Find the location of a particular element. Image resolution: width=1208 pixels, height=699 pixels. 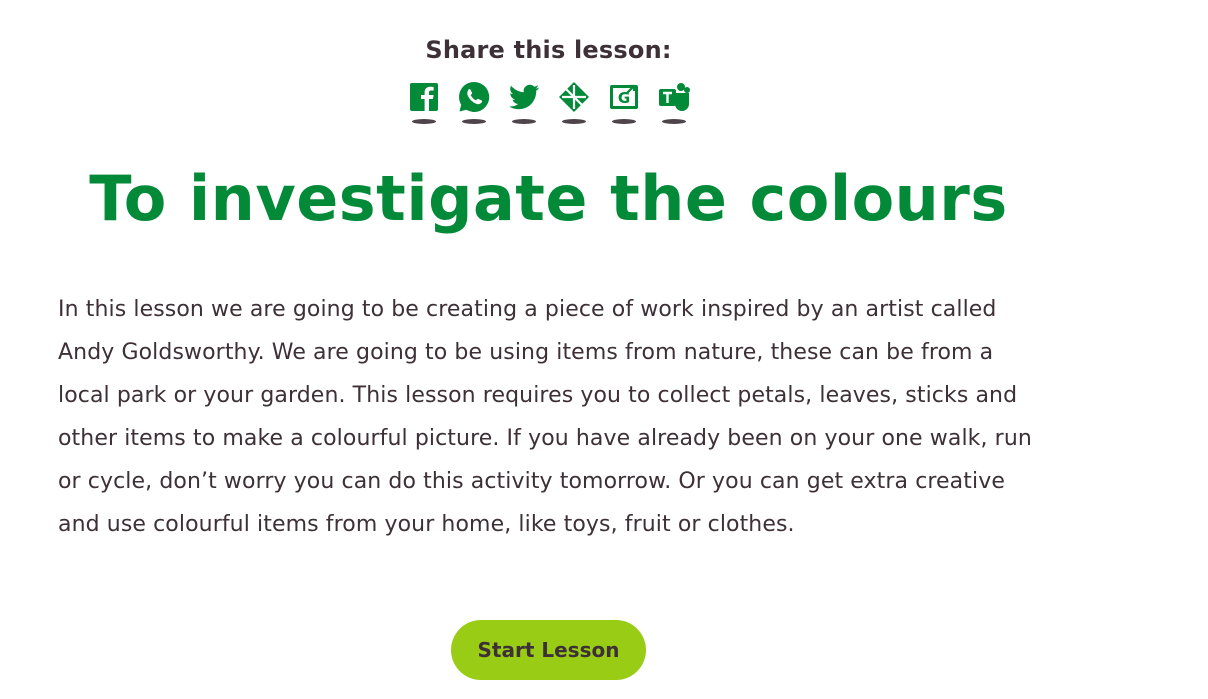

google-classroom-assign-button: G is located at coordinates (624, 104).